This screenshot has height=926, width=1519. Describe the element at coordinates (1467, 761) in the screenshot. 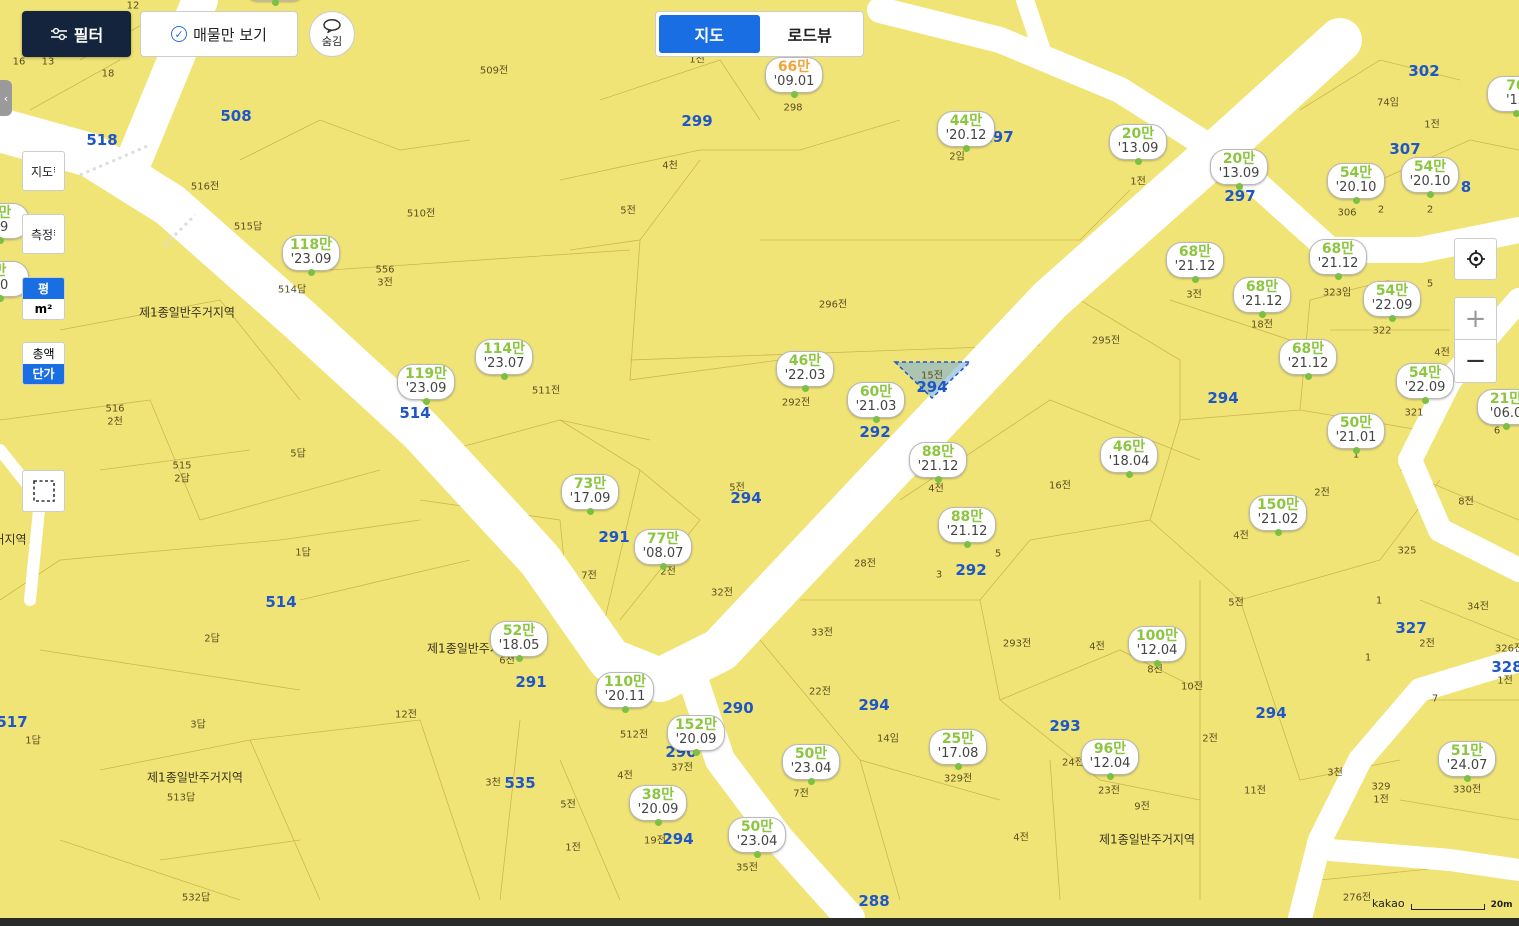

I see `price-marker: 51만 '24.07` at that location.